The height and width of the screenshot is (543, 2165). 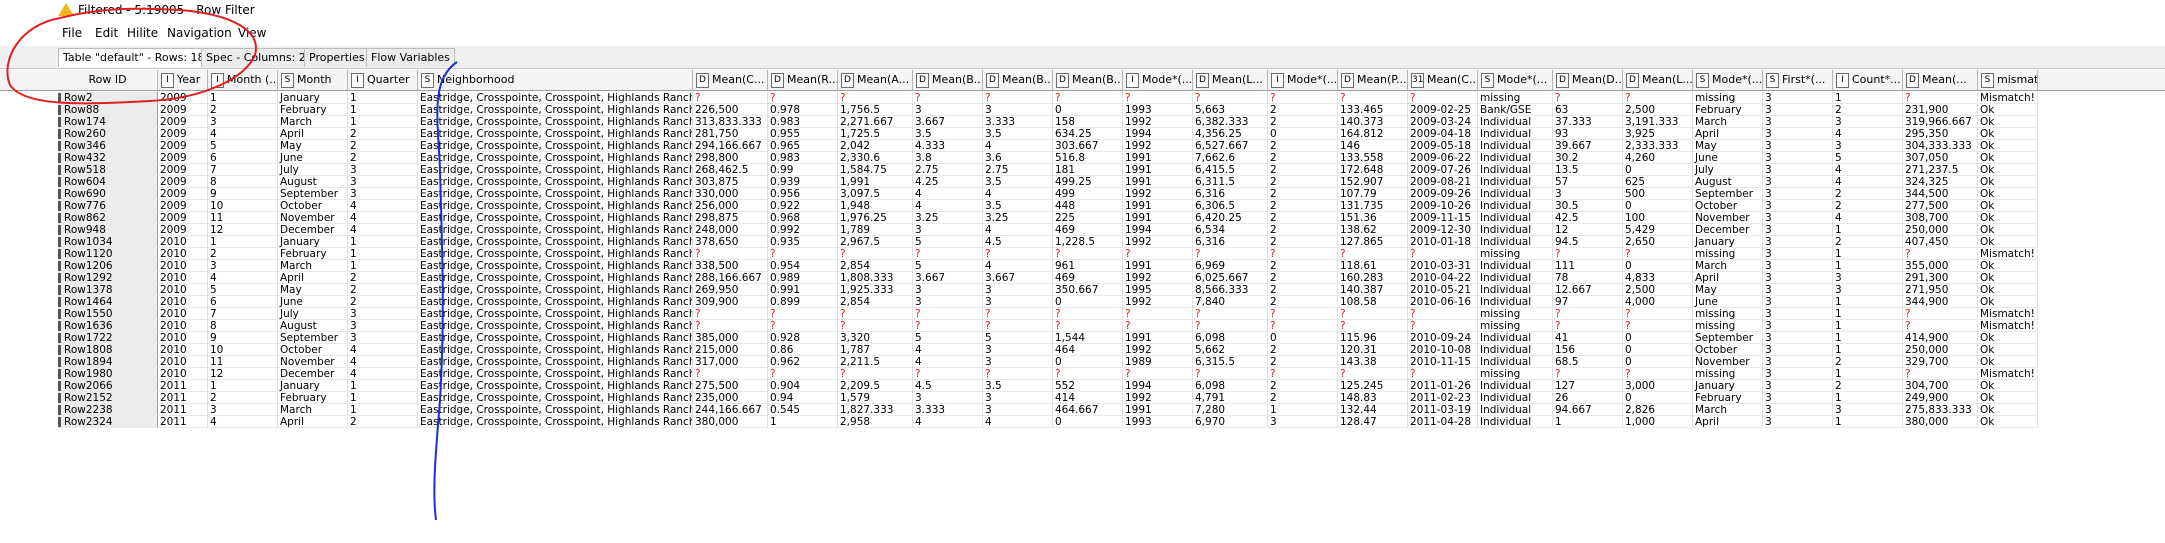 I want to click on table-cell: 133.558, so click(x=1373, y=158).